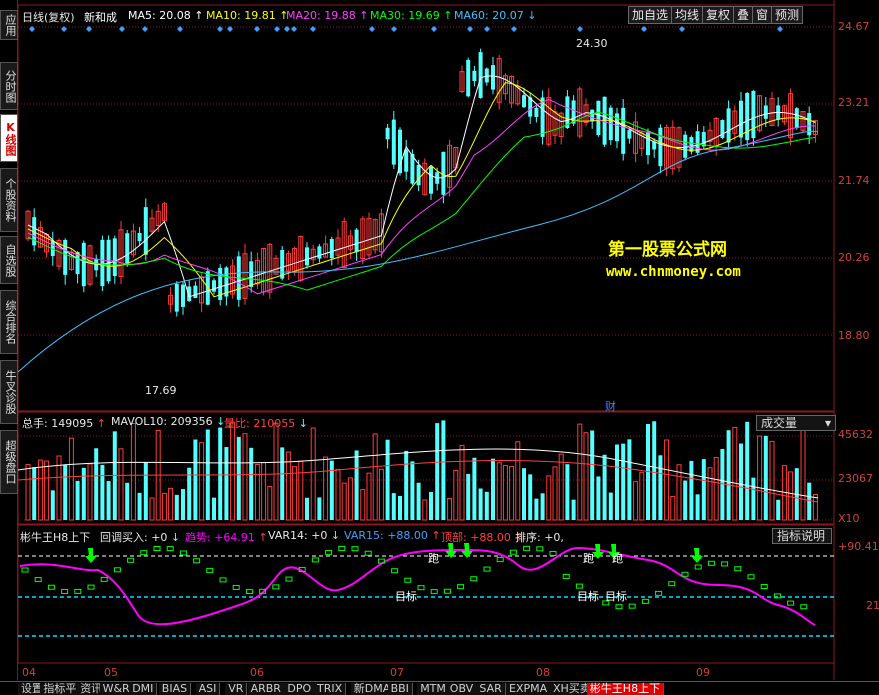 This screenshot has height=695, width=879. I want to click on left-tab-strip: 应用分时图 K线图个股资料自选股综合排名牛叉诊股超级盘口, so click(9, 340).